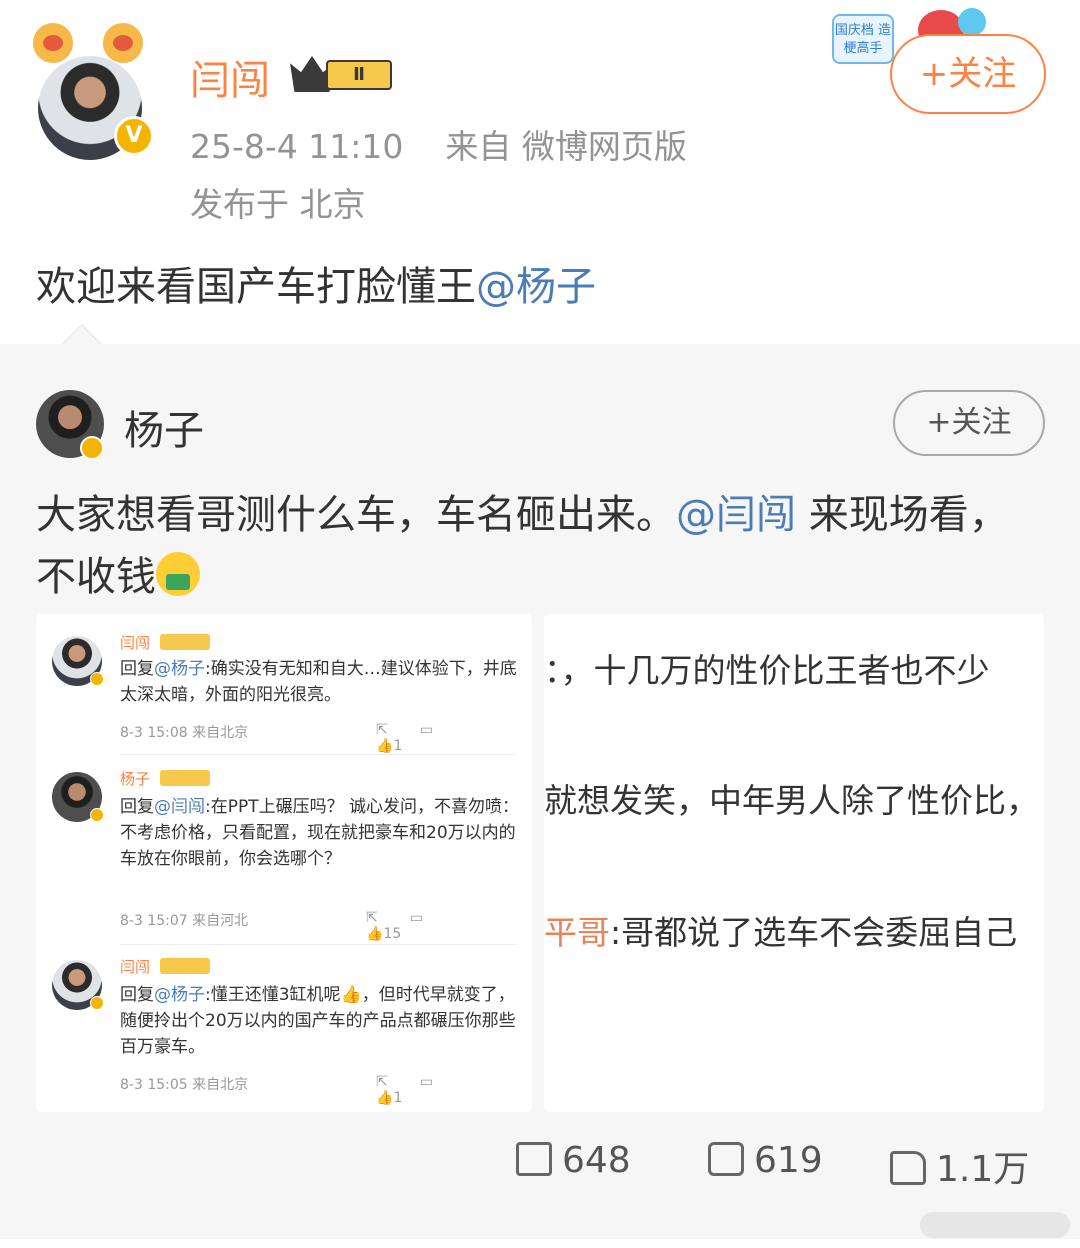  What do you see at coordinates (995, 1225) in the screenshot?
I see `watermark` at bounding box center [995, 1225].